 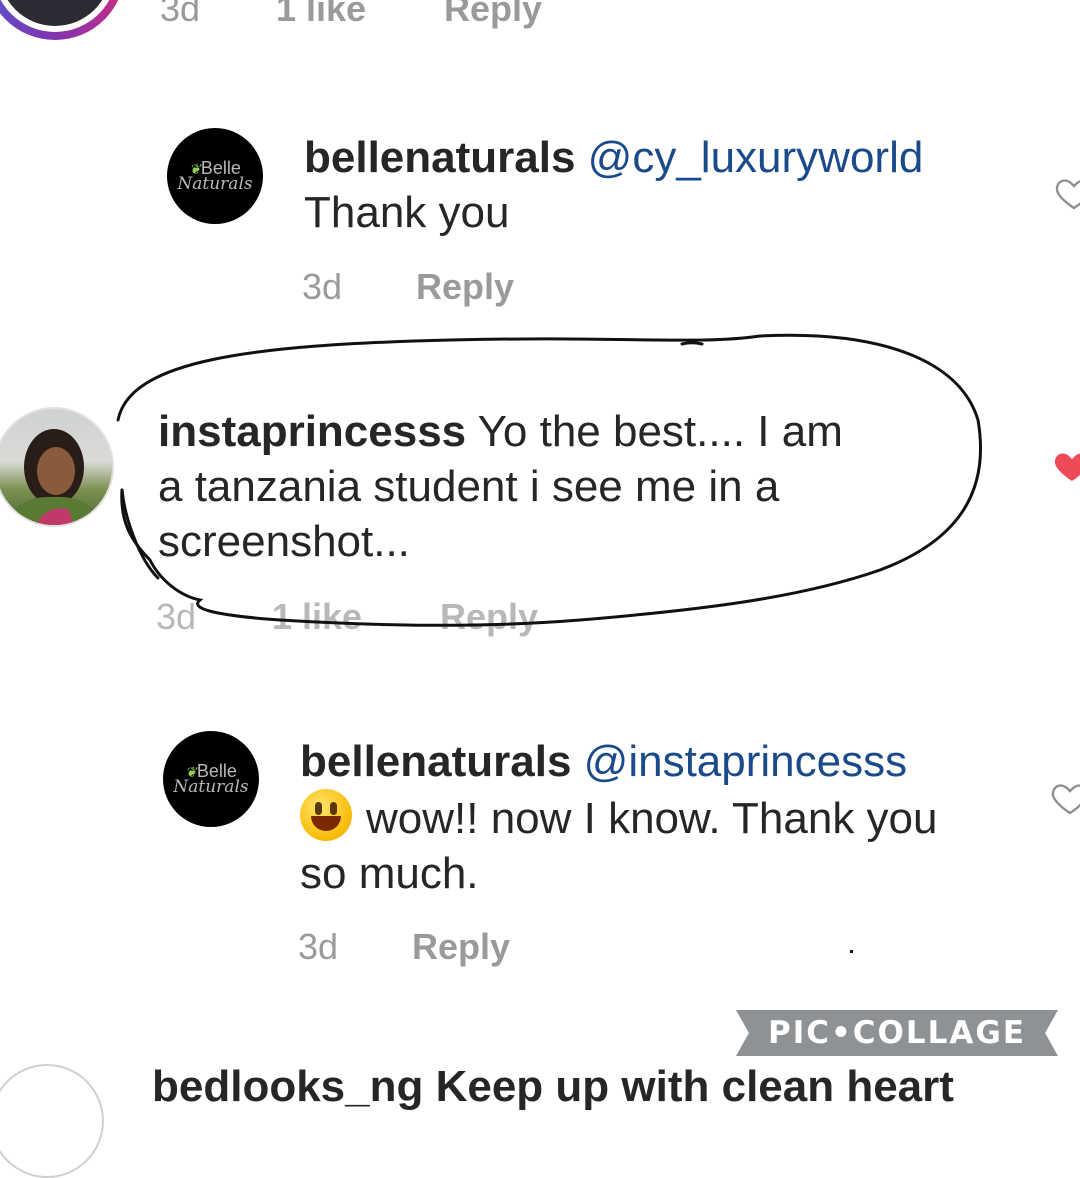 What do you see at coordinates (389, 873) in the screenshot?
I see `comment-text-line2: so much.` at bounding box center [389, 873].